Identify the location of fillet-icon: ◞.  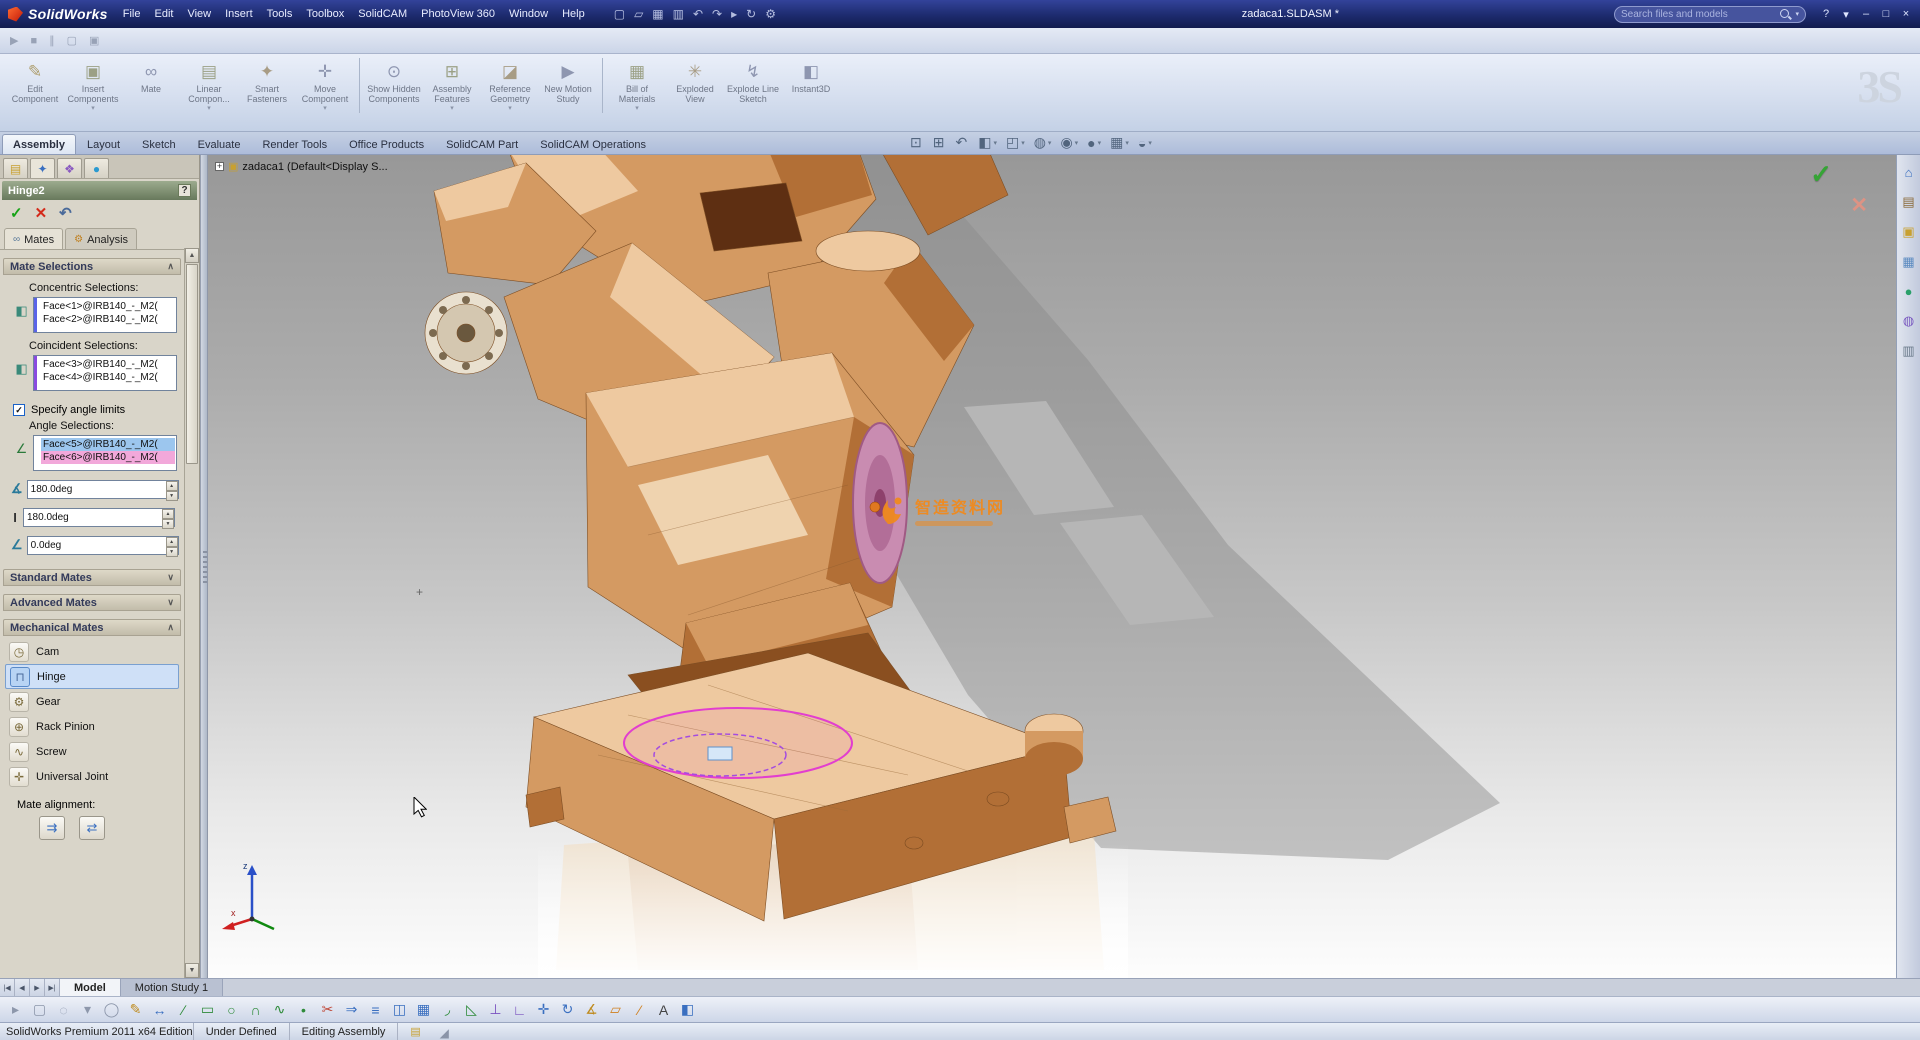
(447, 1009).